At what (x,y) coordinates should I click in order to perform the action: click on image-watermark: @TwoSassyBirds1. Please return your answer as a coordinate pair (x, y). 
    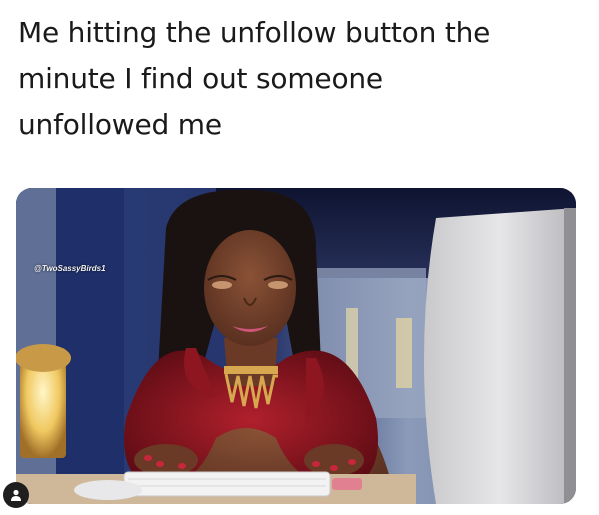
    Looking at the image, I should click on (70, 268).